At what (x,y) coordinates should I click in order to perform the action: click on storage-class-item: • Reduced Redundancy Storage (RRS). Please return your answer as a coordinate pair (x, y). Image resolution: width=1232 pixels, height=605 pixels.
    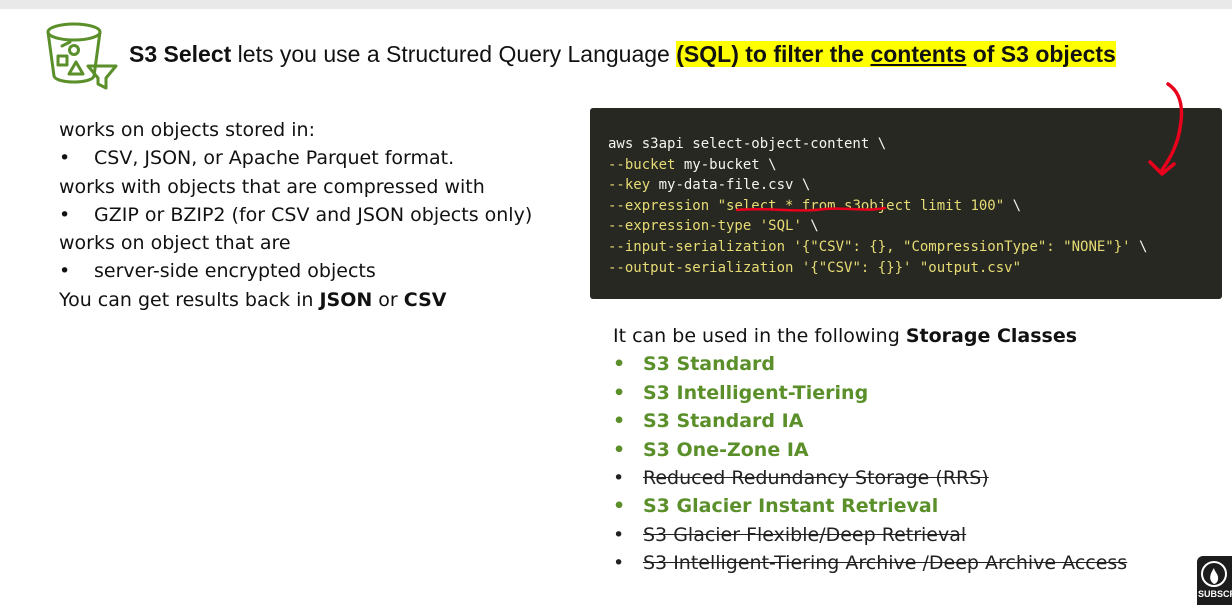
    Looking at the image, I should click on (913, 478).